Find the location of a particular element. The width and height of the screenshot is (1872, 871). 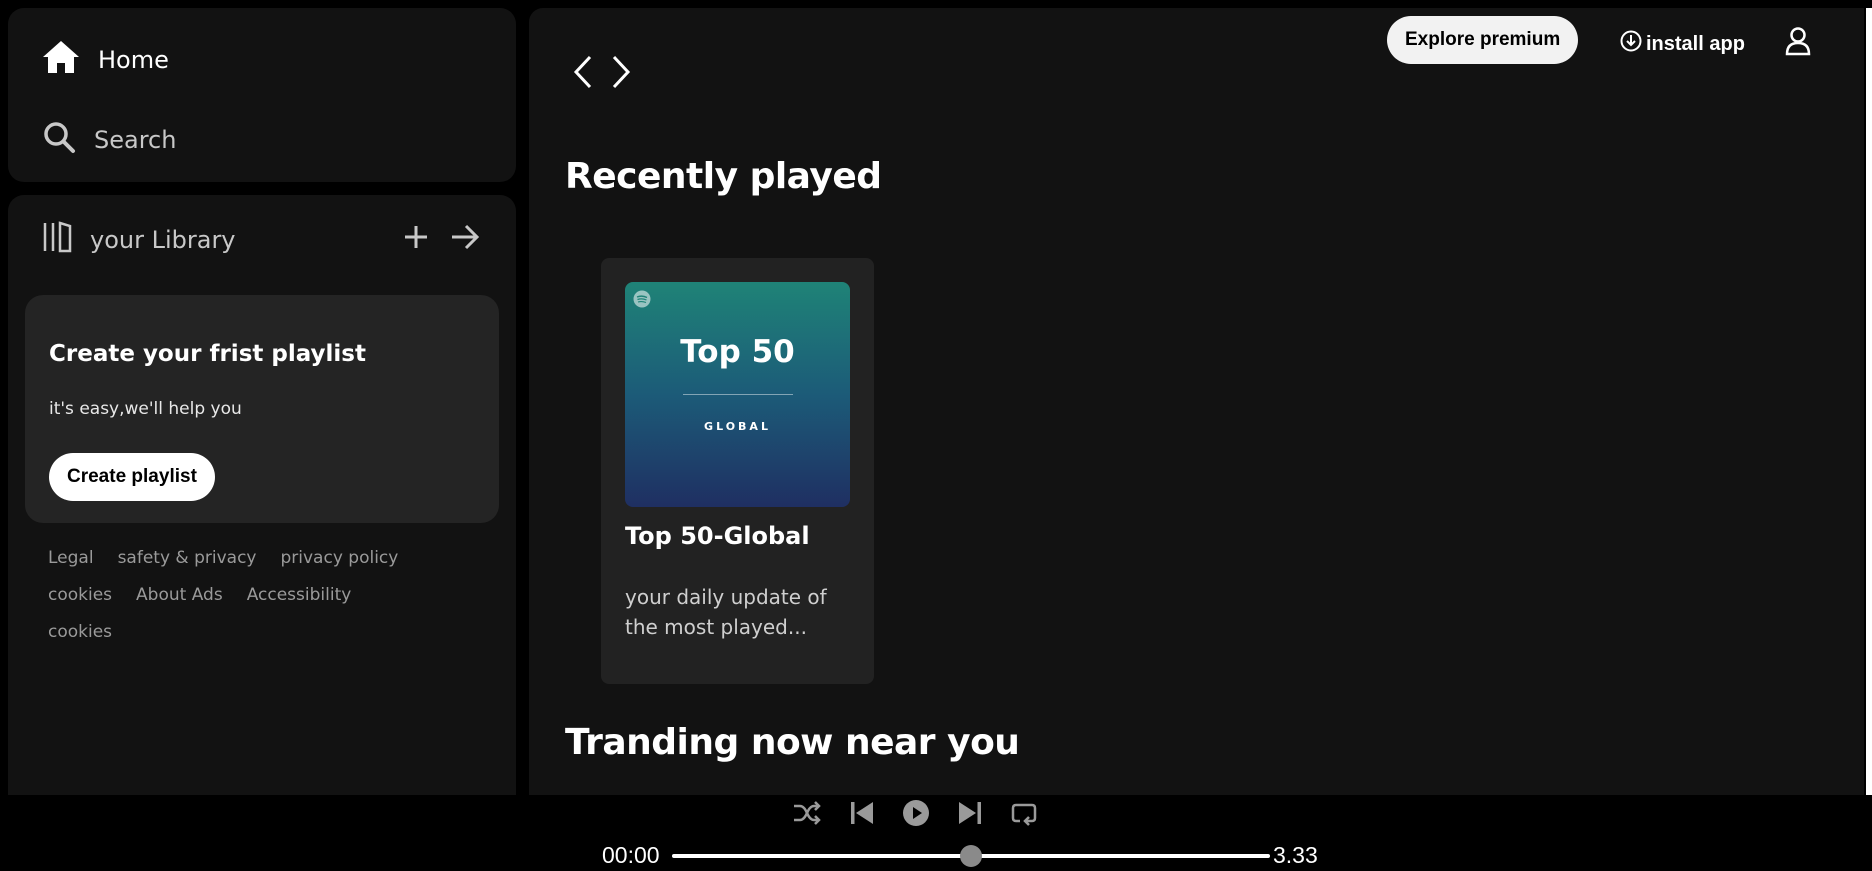

skip-back-icon is located at coordinates (862, 815).